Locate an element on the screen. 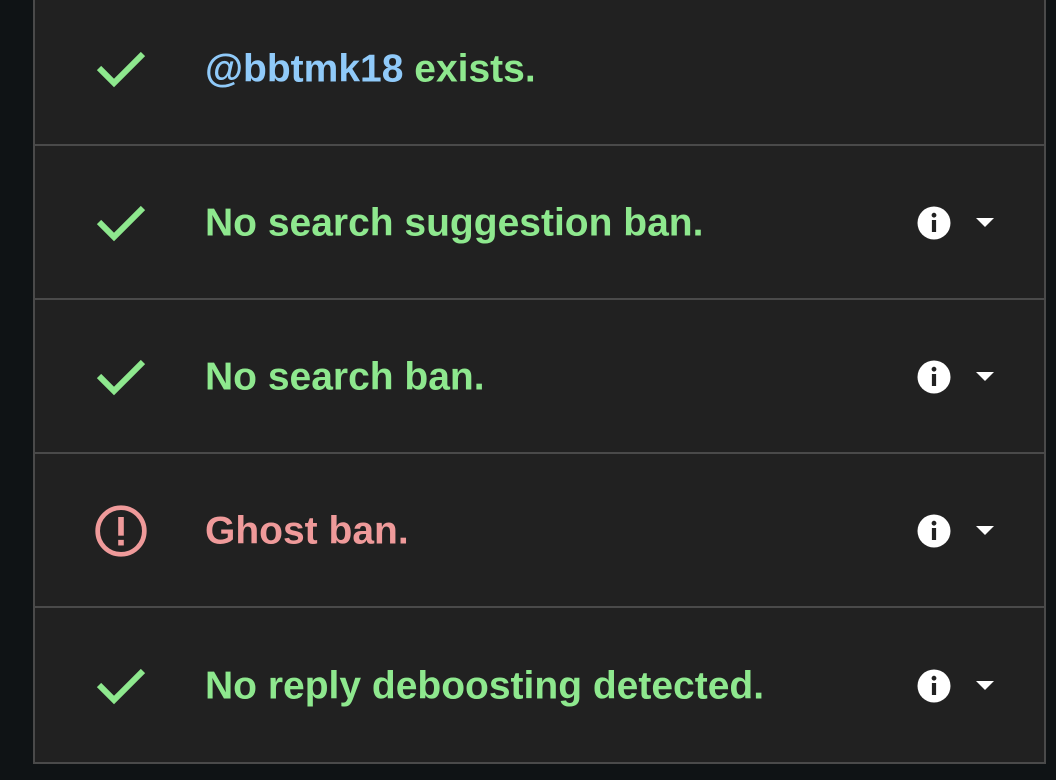 The width and height of the screenshot is (1056, 780). result-label: Ghost ban. is located at coordinates (307, 531).